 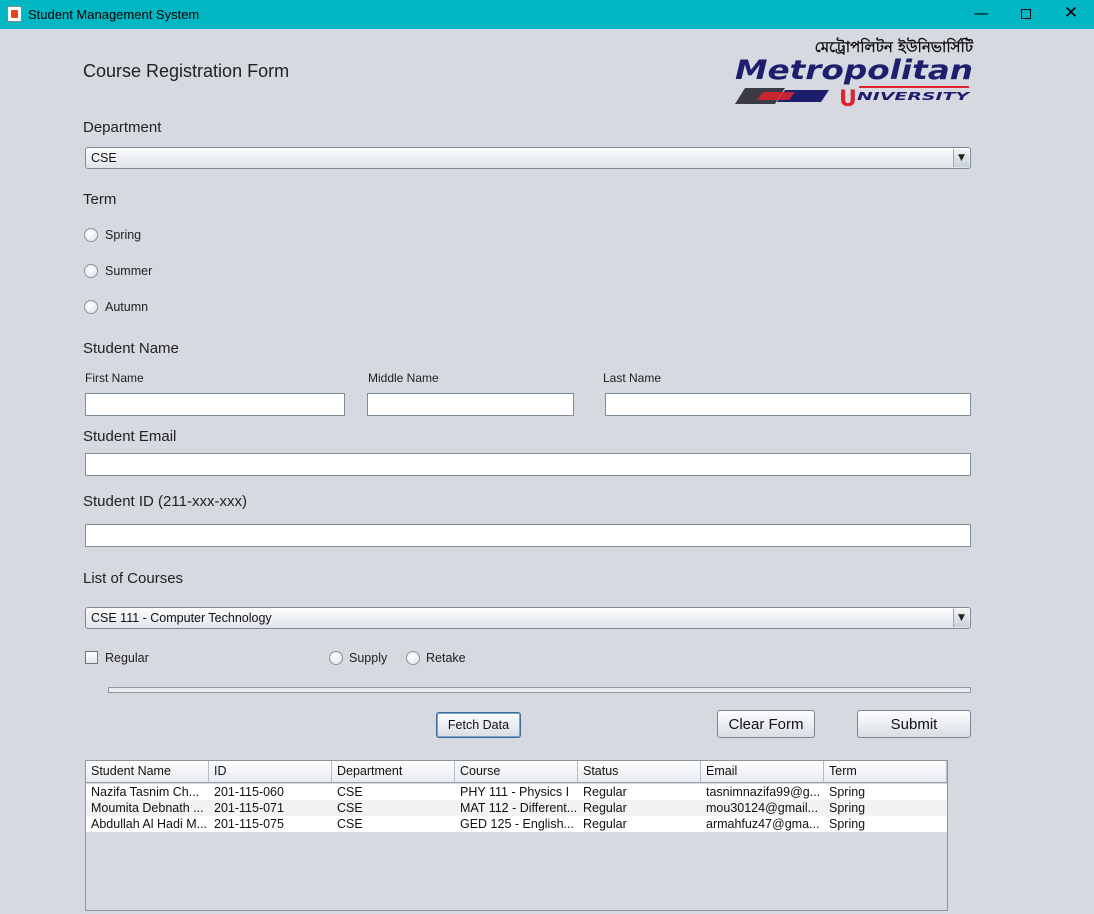 I want to click on list-of-courses-label: List of Courses, so click(x=133, y=578).